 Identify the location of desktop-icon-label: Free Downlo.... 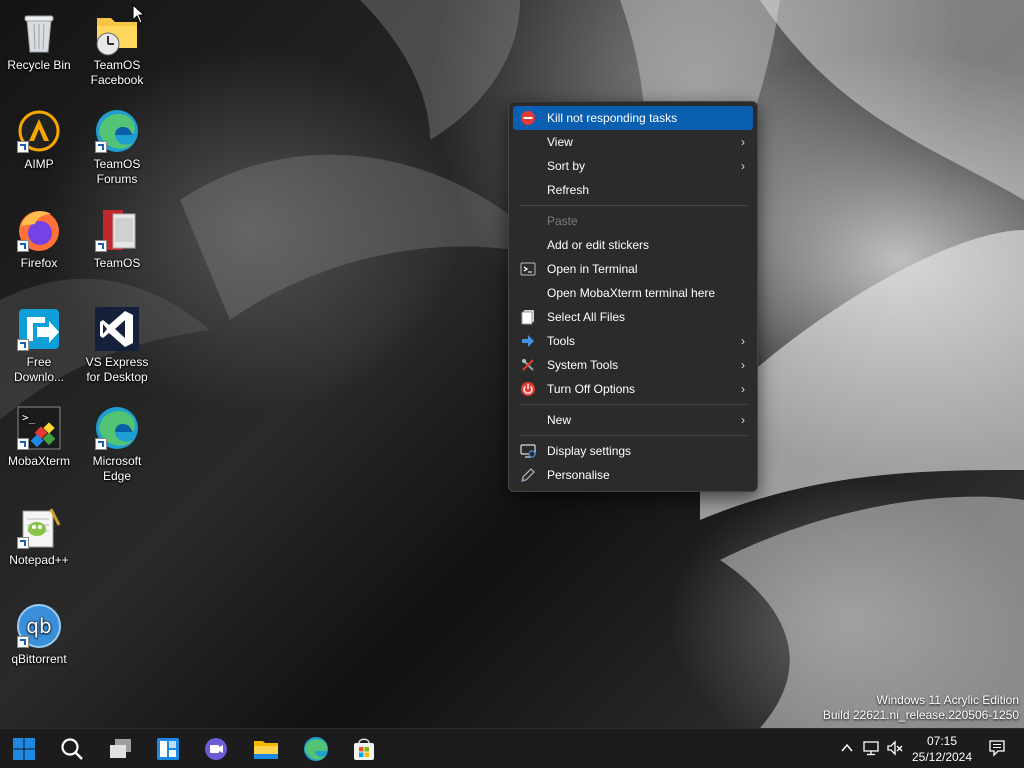
(39, 369).